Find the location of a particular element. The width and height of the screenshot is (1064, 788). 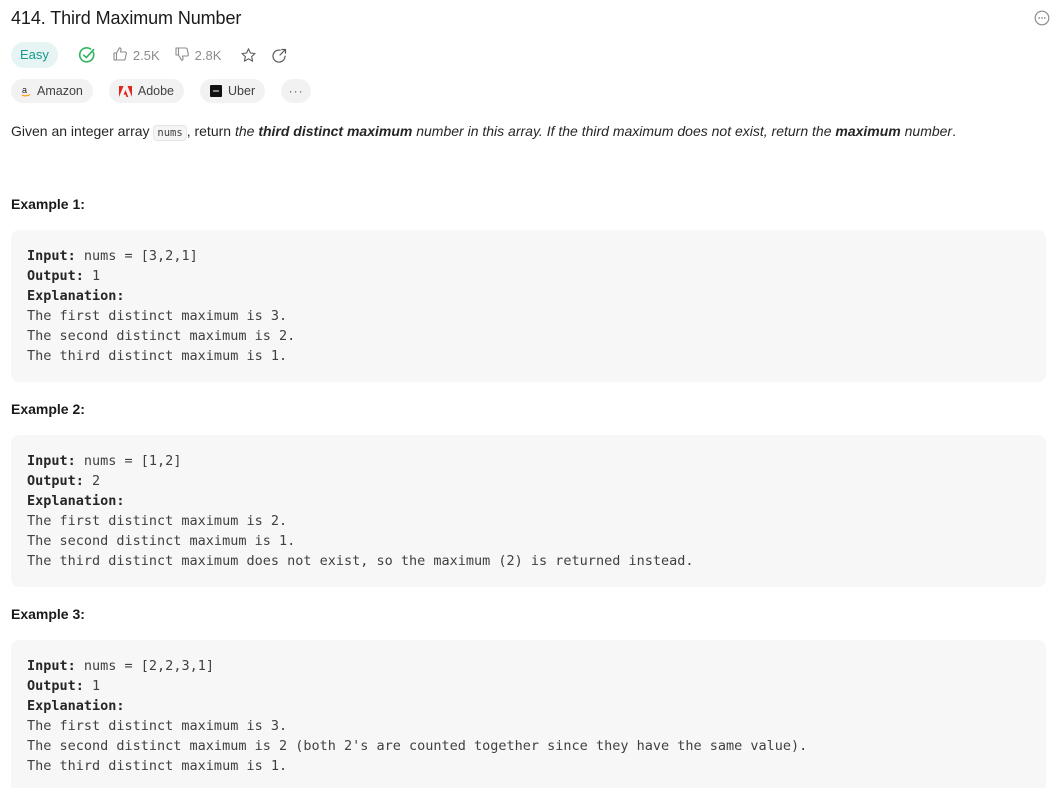

amazon-logo-icon: a is located at coordinates (26, 91).